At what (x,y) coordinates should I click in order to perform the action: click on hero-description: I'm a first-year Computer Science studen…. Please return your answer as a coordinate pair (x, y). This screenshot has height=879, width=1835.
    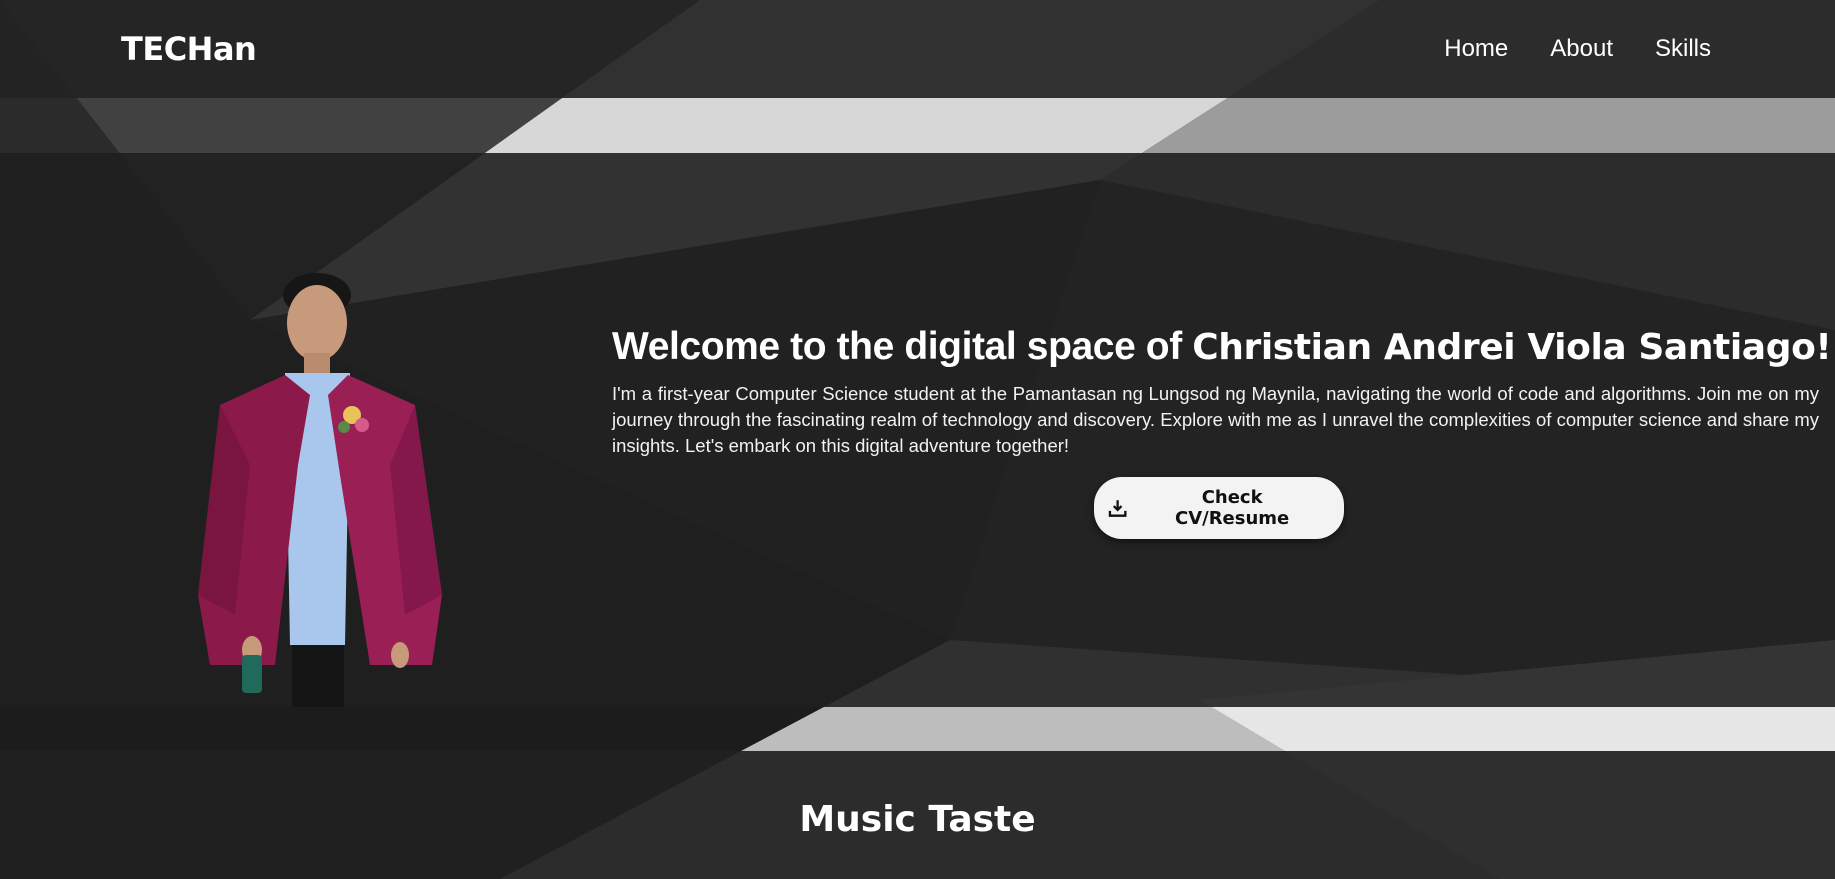
    Looking at the image, I should click on (1215, 419).